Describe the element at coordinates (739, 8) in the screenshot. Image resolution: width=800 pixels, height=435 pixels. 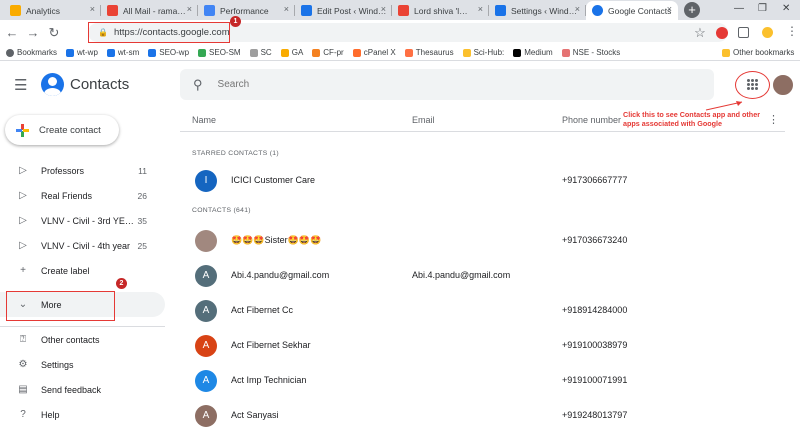
I see `minimize-icon: —` at that location.